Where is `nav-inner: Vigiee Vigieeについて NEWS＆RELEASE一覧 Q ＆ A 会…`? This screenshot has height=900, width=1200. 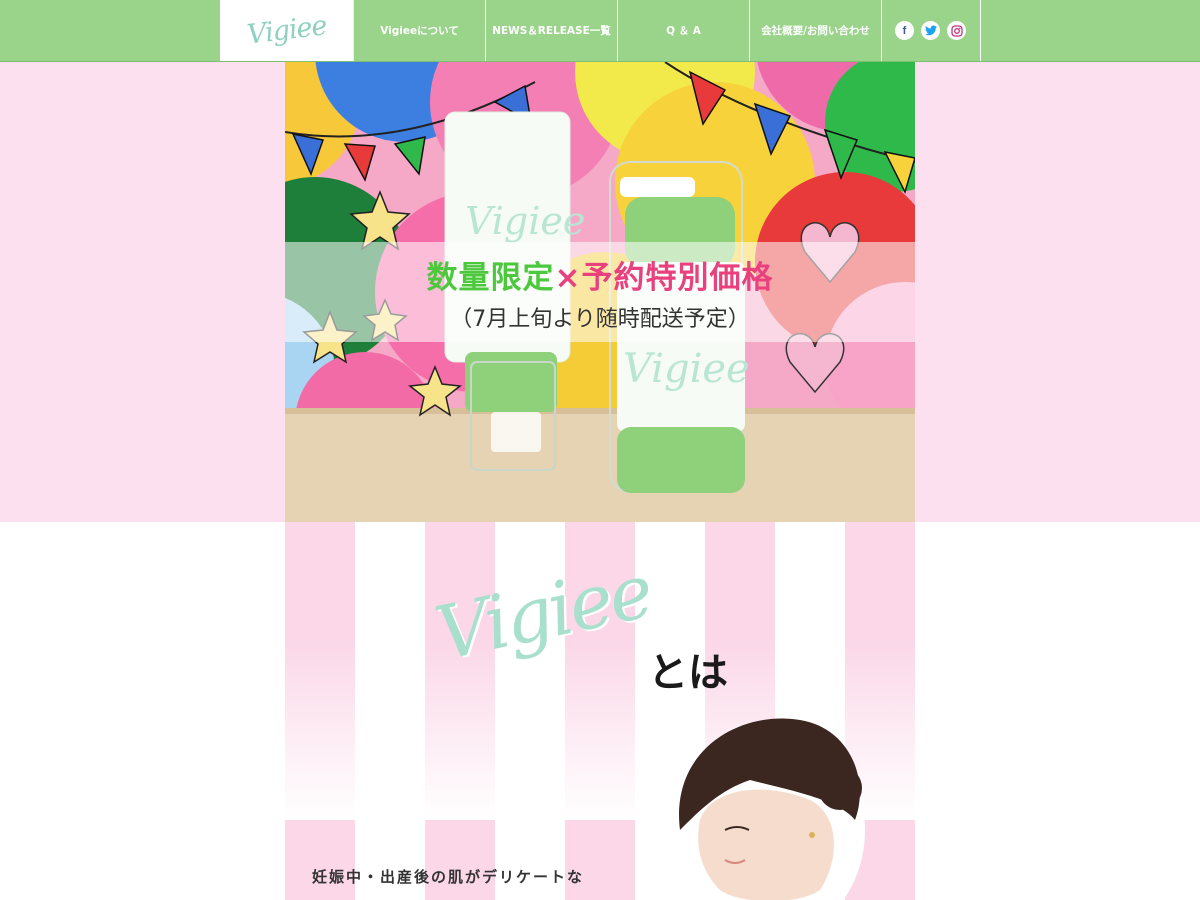
nav-inner: Vigiee Vigieeについて NEWS＆RELEASE一覧 Q ＆ A 会… is located at coordinates (600, 30).